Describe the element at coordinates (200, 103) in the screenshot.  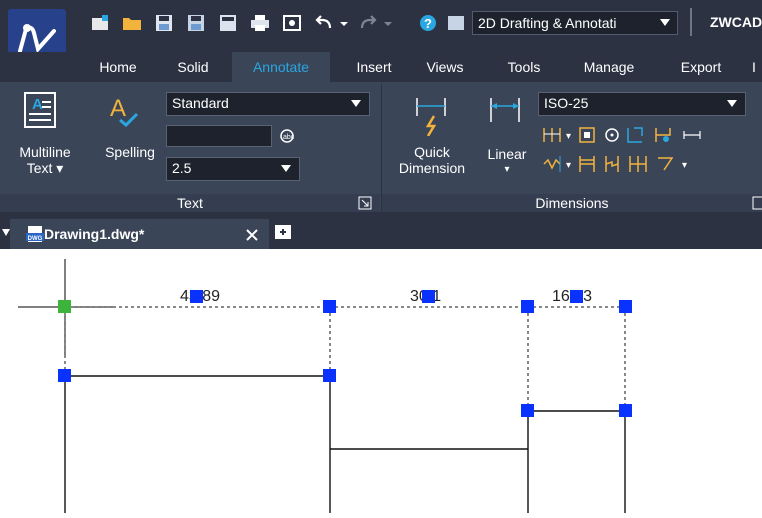
I see `text-style-value: Standard` at that location.